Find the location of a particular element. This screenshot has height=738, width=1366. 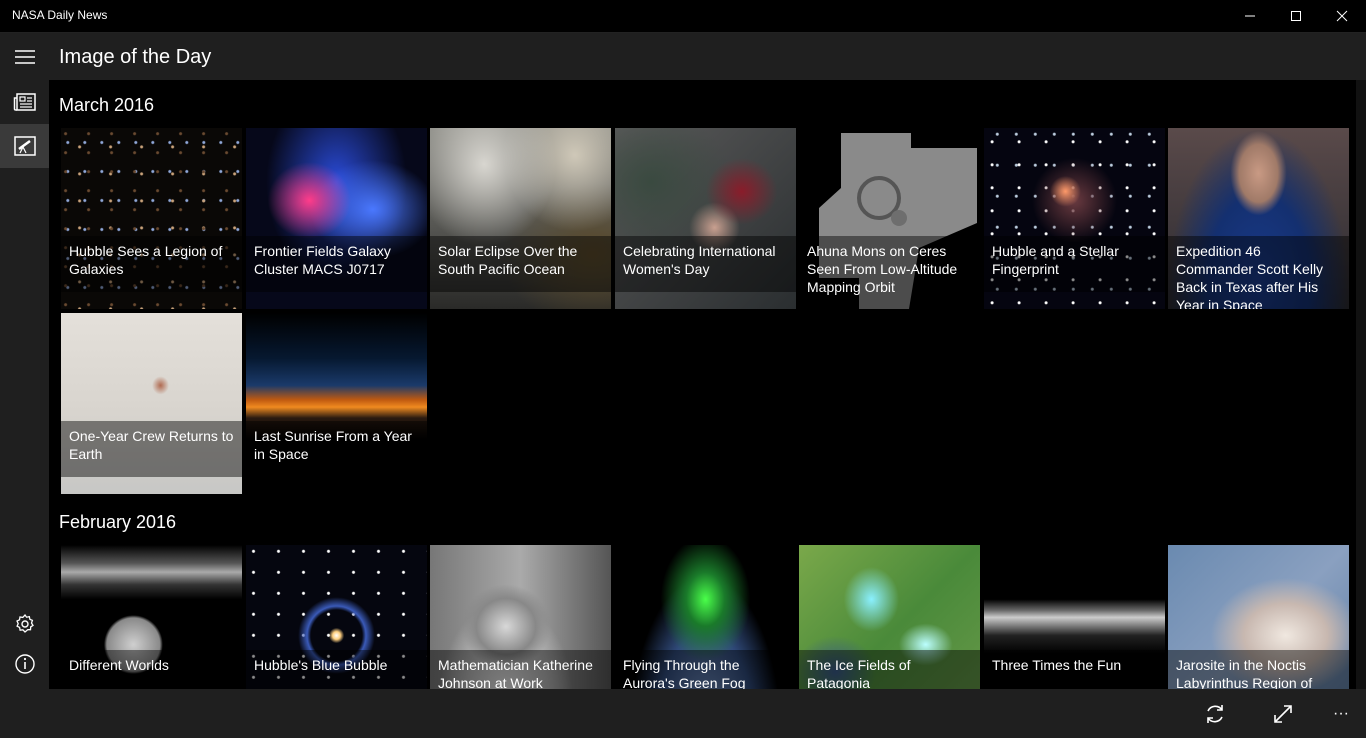

minimize-icon is located at coordinates (1250, 16).